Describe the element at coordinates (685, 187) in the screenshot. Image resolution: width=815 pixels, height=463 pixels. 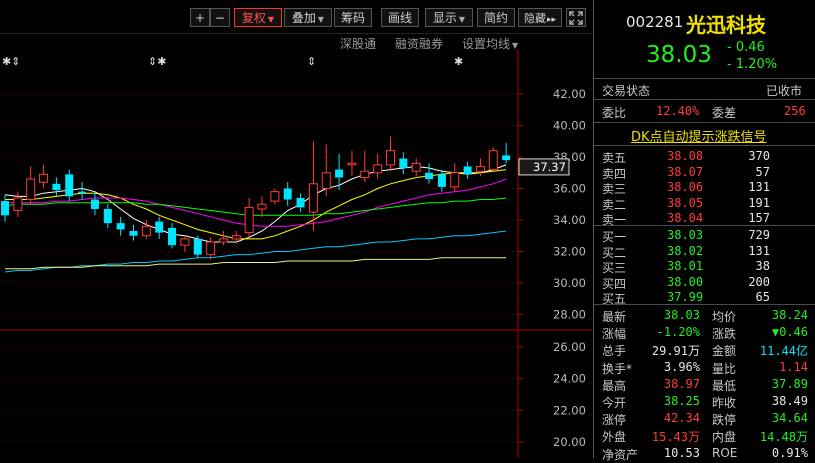
I see `order-price: 38.06` at that location.